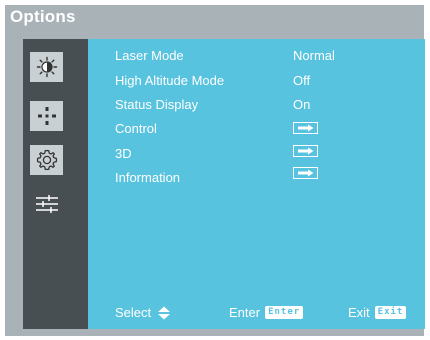 The height and width of the screenshot is (340, 430). What do you see at coordinates (147, 177) in the screenshot?
I see `menu-item-information: Information` at bounding box center [147, 177].